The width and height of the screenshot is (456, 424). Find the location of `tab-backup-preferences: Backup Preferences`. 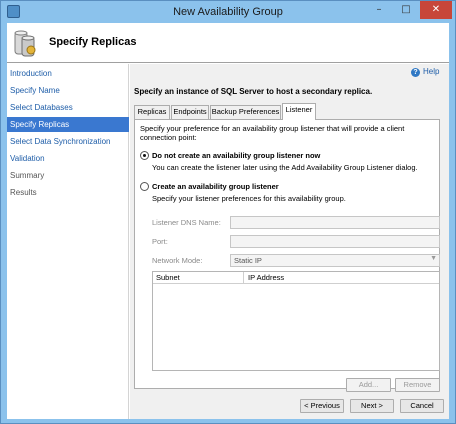

tab-backup-preferences: Backup Preferences is located at coordinates (245, 112).